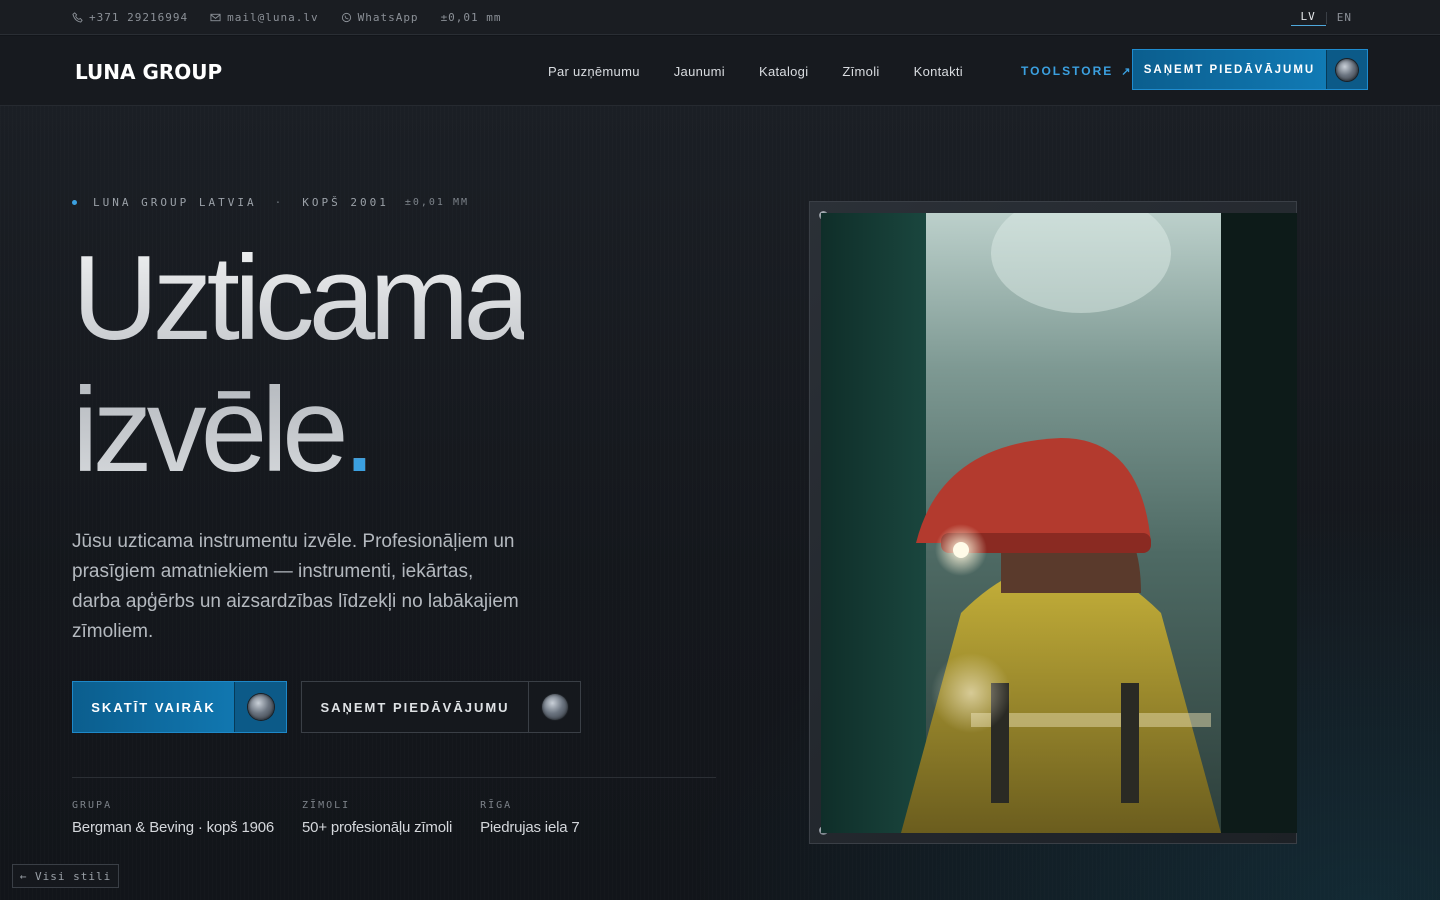 The height and width of the screenshot is (900, 1440). What do you see at coordinates (530, 818) in the screenshot?
I see `stat-address: RĪGA Piedrujas iela 7` at bounding box center [530, 818].